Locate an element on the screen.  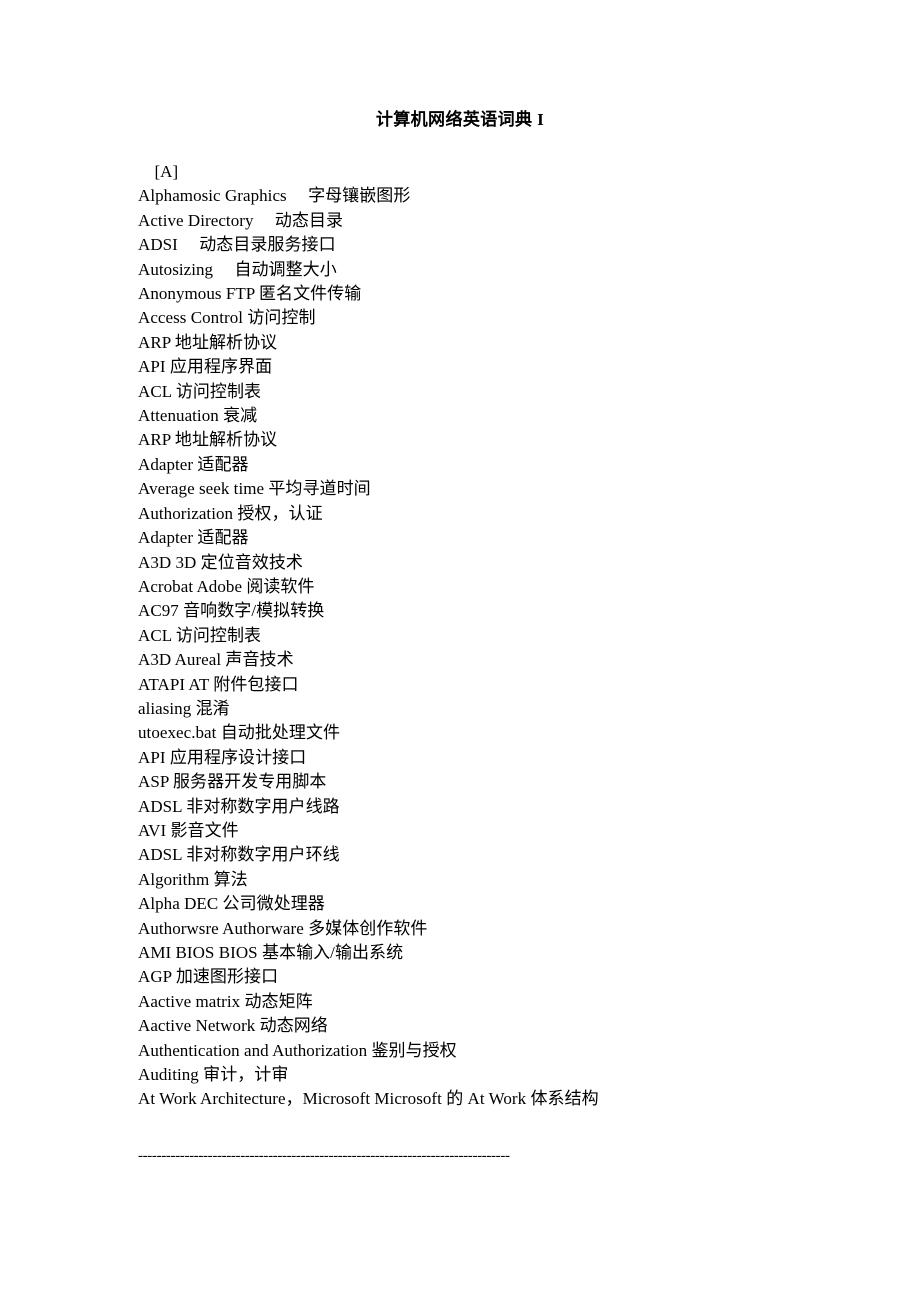
dictionary-entry: AMI BIOS BIOS 基本输入/输出系统 is located at coordinates (271, 952).